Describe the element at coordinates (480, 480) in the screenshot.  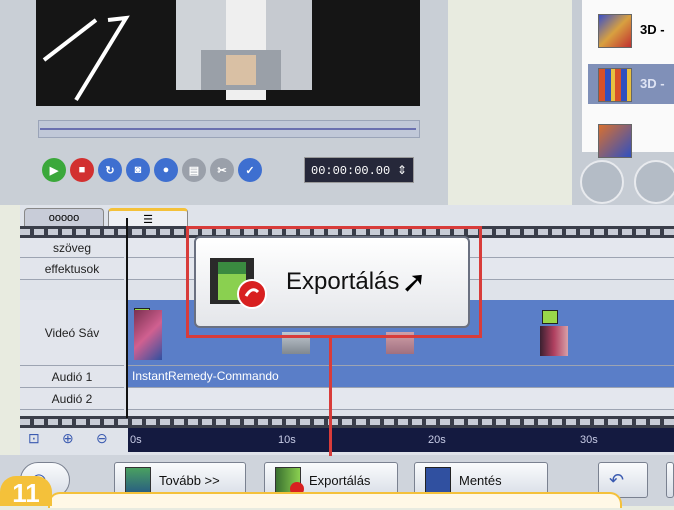
I see `save-label: Mentés` at that location.